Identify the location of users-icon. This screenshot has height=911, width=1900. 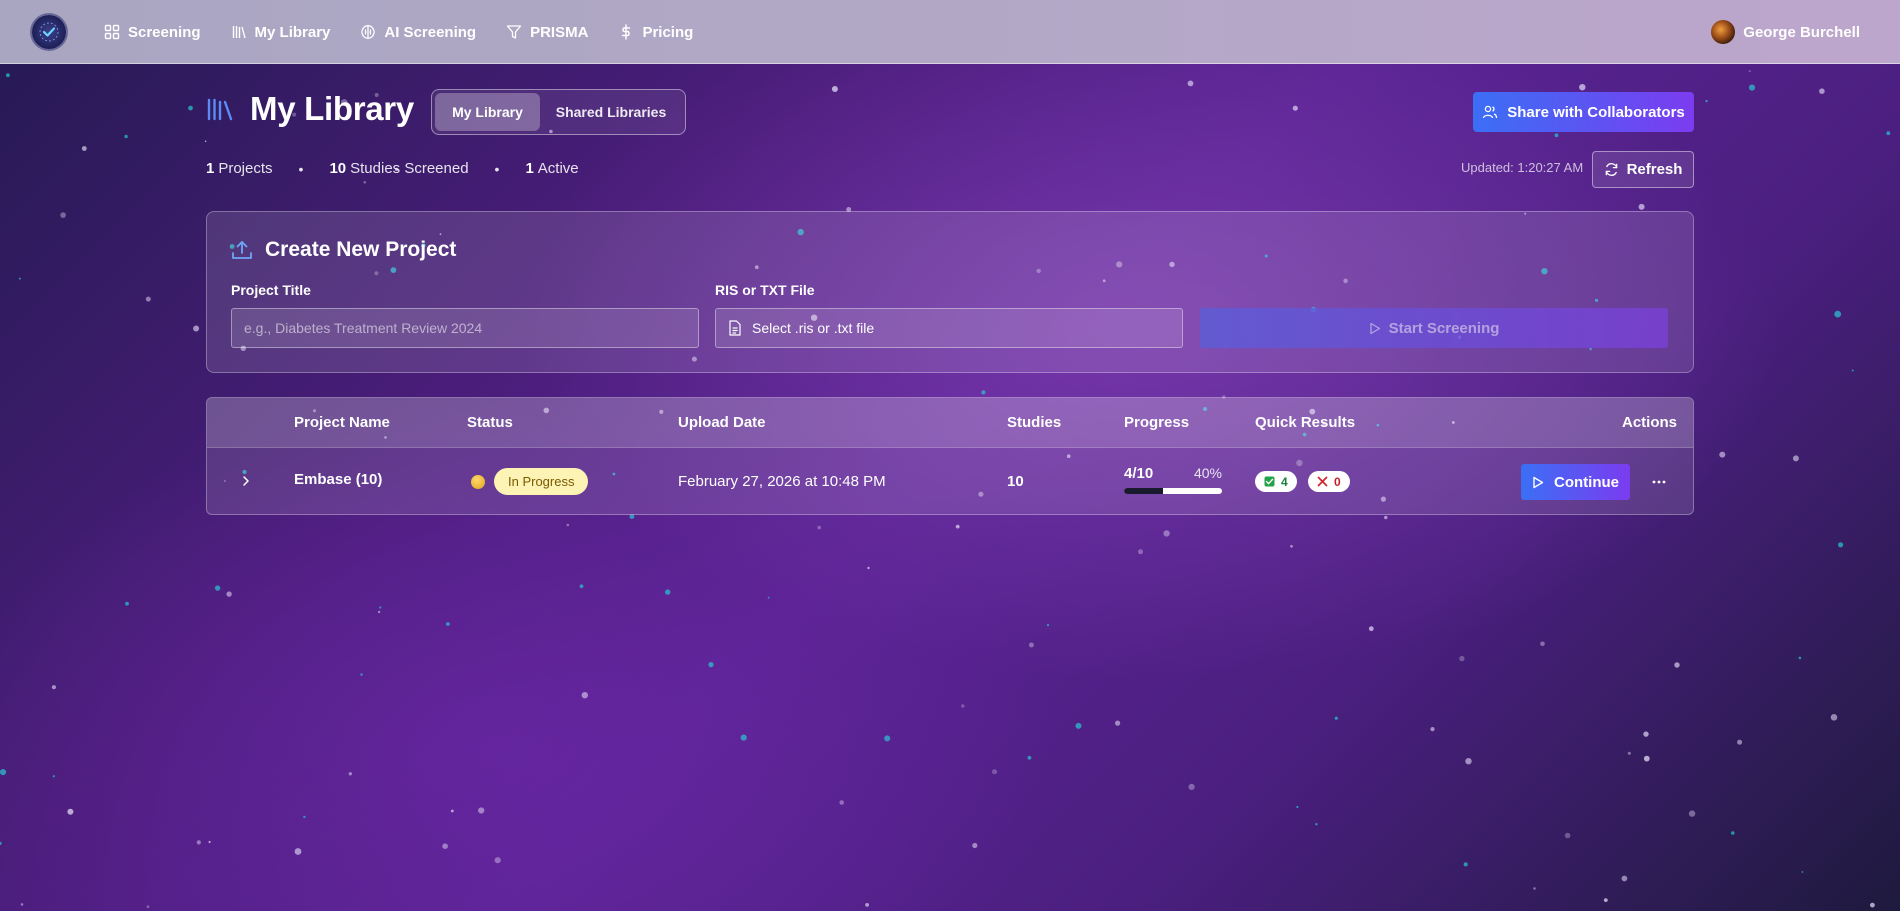
(1490, 112).